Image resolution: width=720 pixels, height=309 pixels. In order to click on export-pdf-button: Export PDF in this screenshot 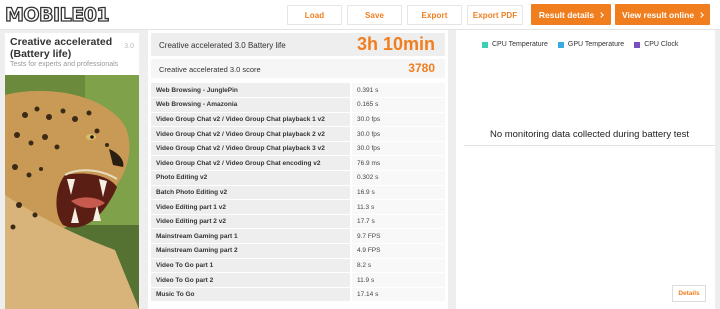, I will do `click(495, 15)`.